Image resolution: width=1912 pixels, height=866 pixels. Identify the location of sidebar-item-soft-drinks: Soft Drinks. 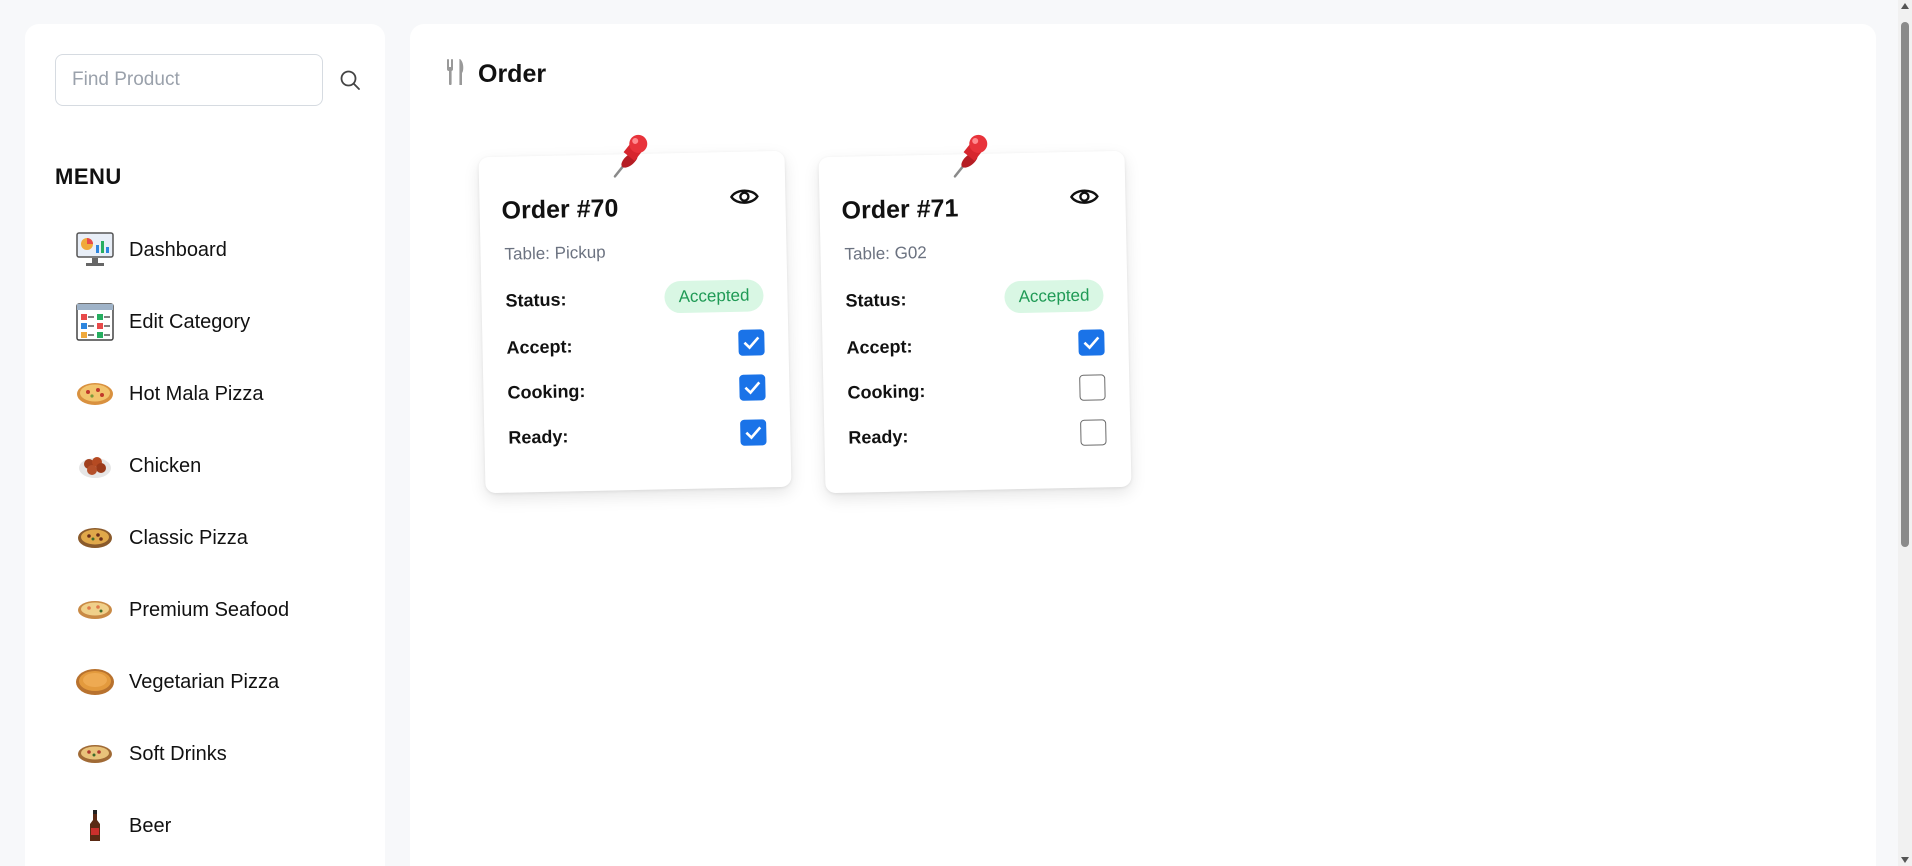
(181, 754).